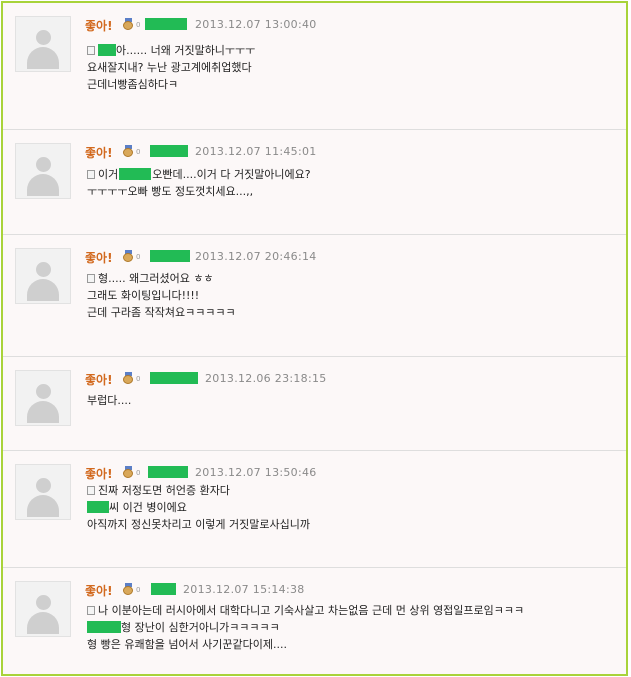 The height and width of the screenshot is (677, 631). I want to click on comment-text: 아직까지 정신못차리고 이렇게 거짓말로사십니까, so click(199, 524).